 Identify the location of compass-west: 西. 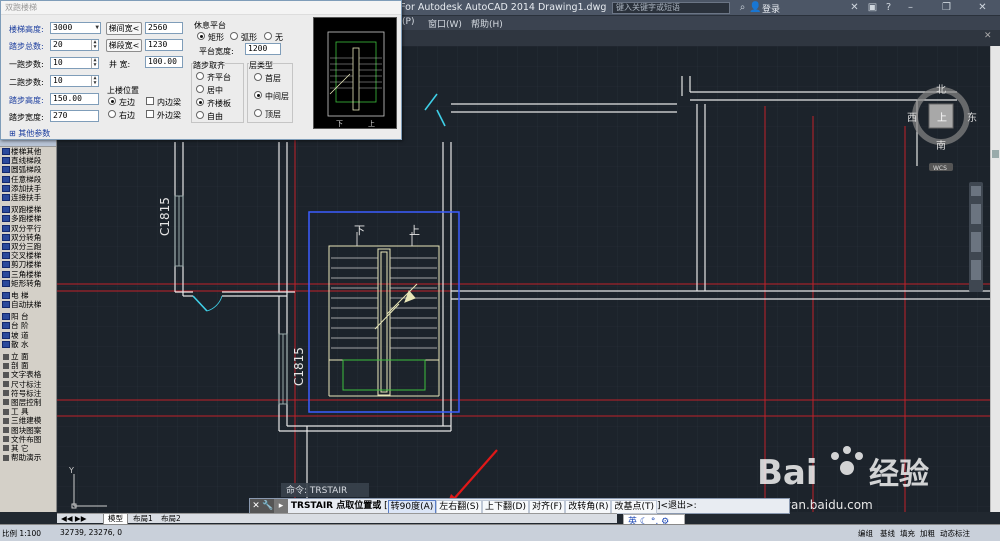
(912, 118).